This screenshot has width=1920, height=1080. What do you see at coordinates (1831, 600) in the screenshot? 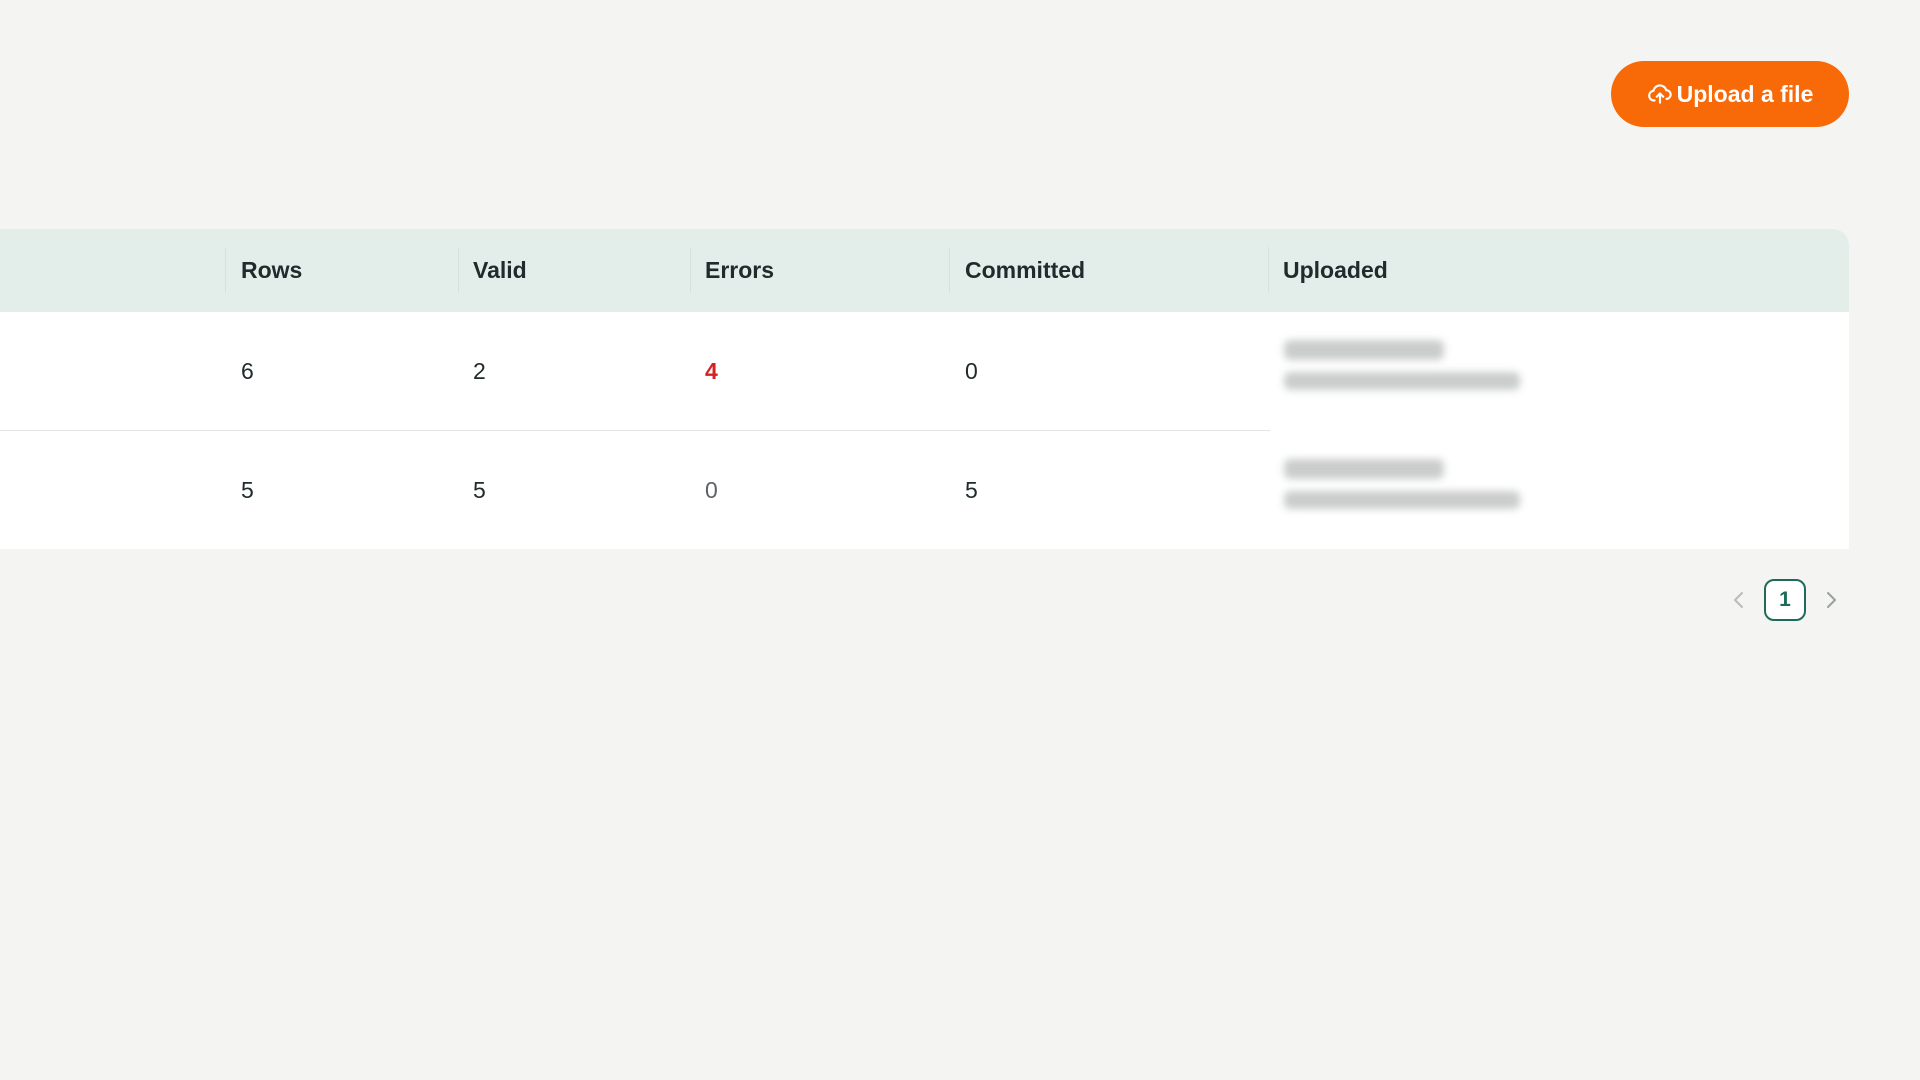
I see `chevron-right-icon` at bounding box center [1831, 600].